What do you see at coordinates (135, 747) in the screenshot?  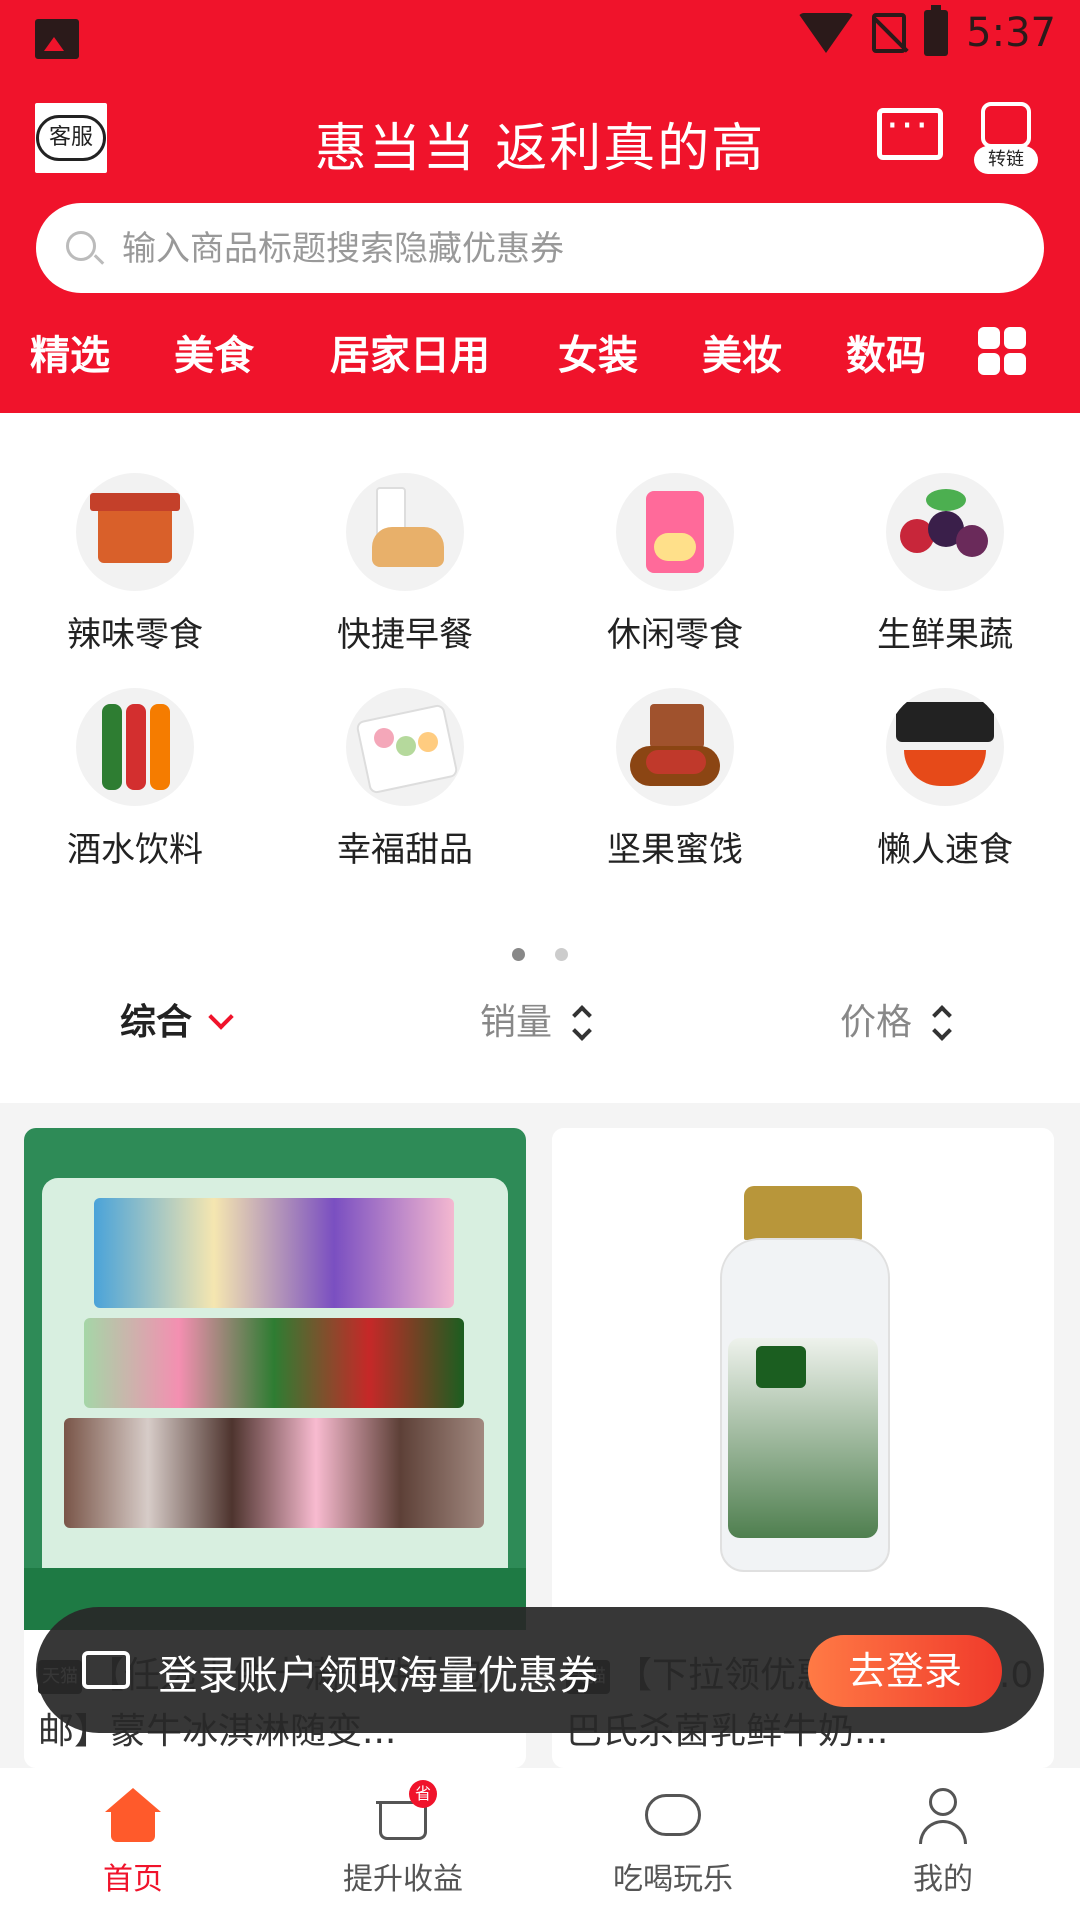 I see `drinks-icon` at bounding box center [135, 747].